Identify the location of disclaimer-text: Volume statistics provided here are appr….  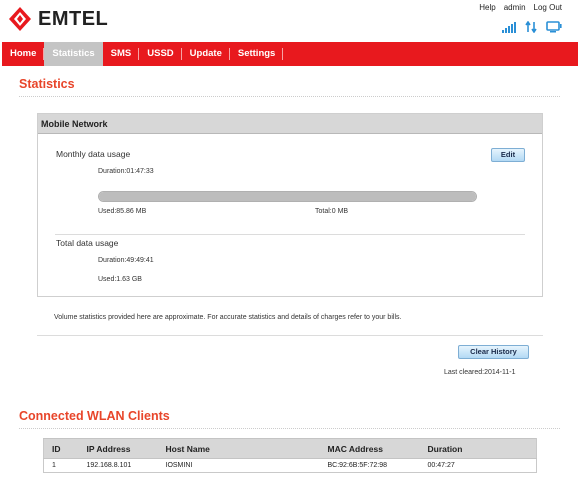
(228, 317).